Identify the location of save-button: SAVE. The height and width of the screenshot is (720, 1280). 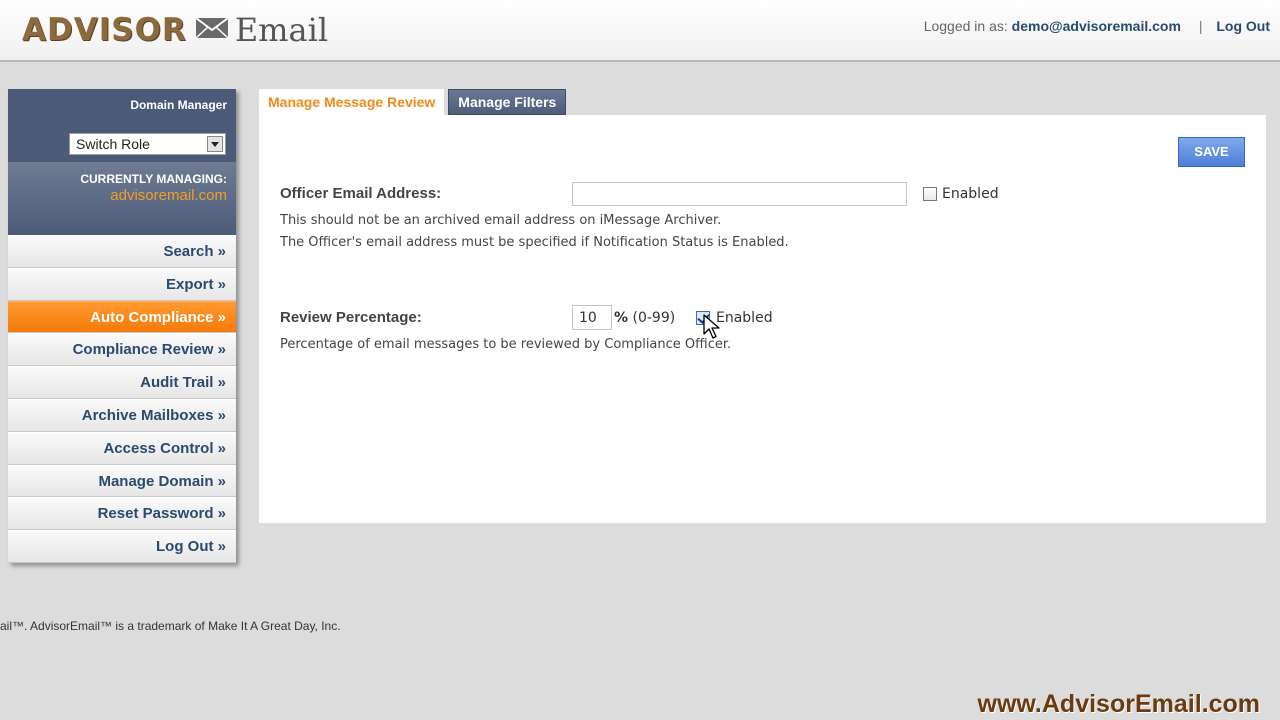
(1211, 152).